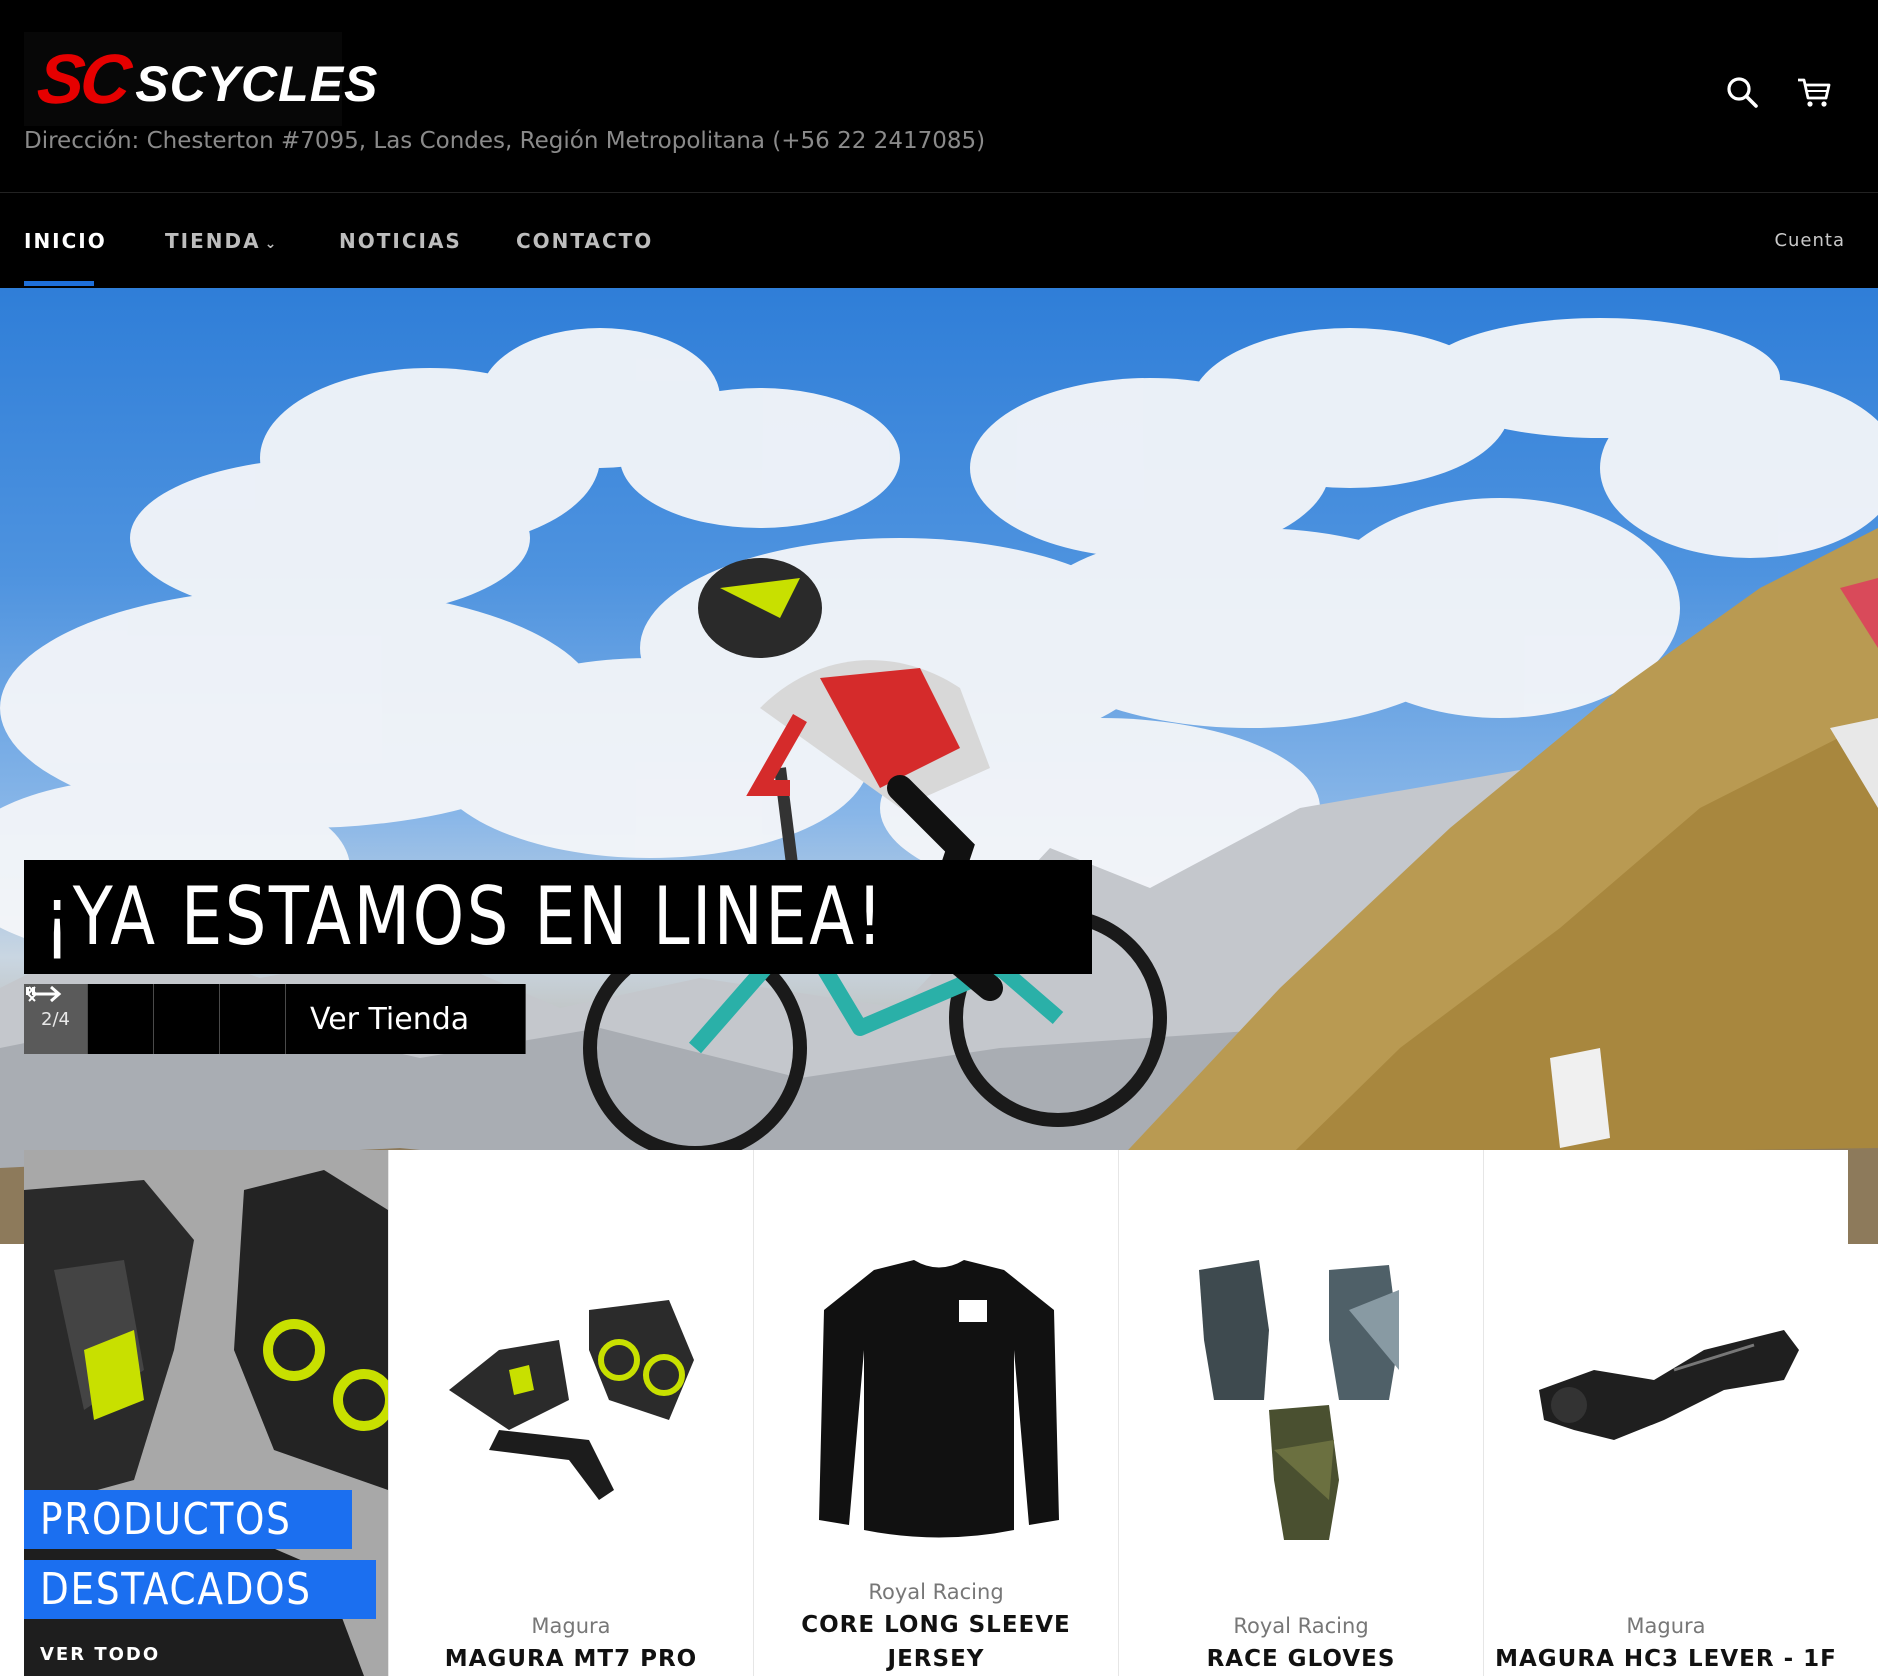 The height and width of the screenshot is (1676, 1878). I want to click on nav-item-tienda: TIENDA ⌄, so click(221, 241).